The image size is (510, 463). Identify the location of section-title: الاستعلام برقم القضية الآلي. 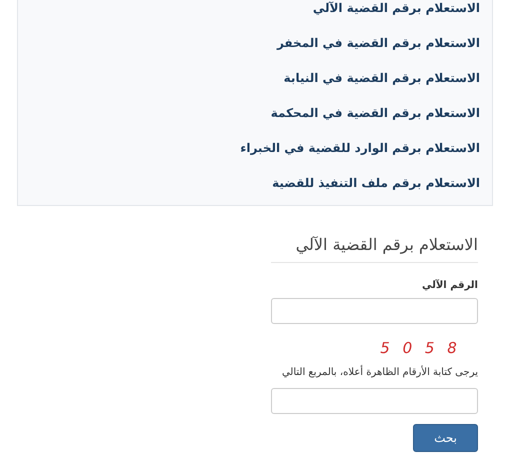
(374, 248).